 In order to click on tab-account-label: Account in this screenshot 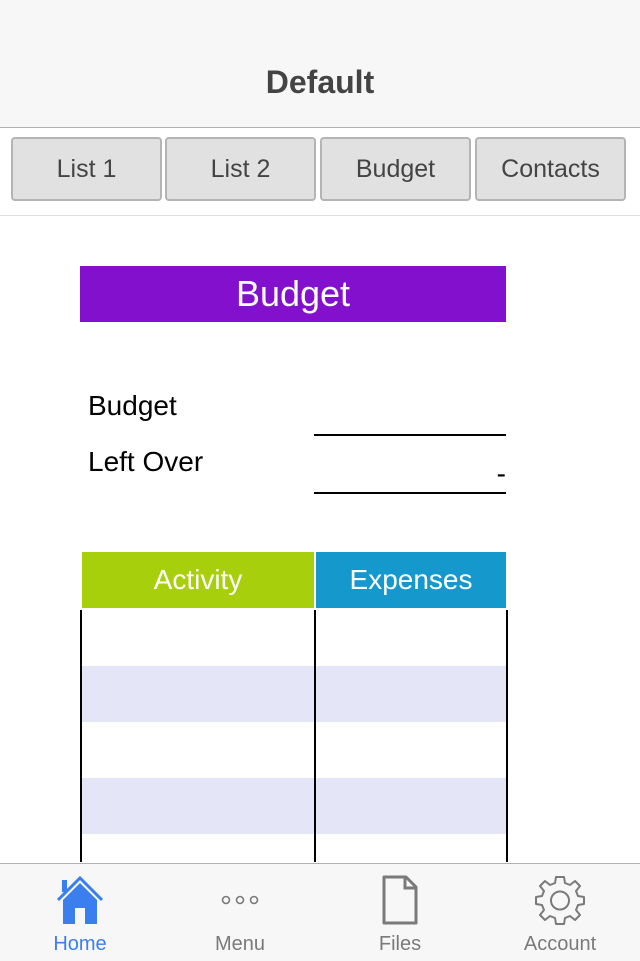, I will do `click(560, 944)`.